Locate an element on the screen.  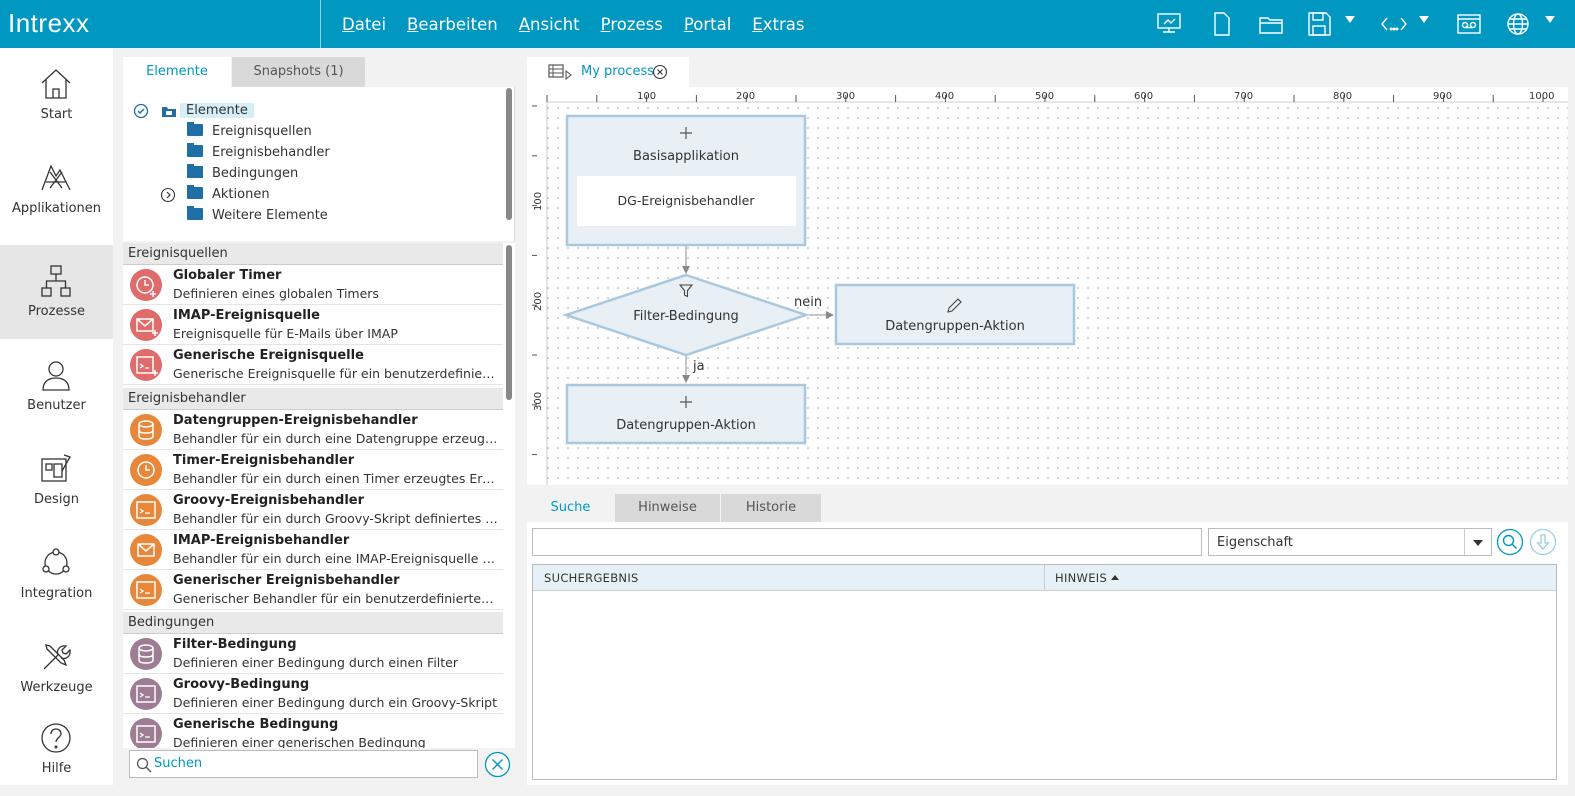
chevron-down-icon is located at coordinates (1478, 543).